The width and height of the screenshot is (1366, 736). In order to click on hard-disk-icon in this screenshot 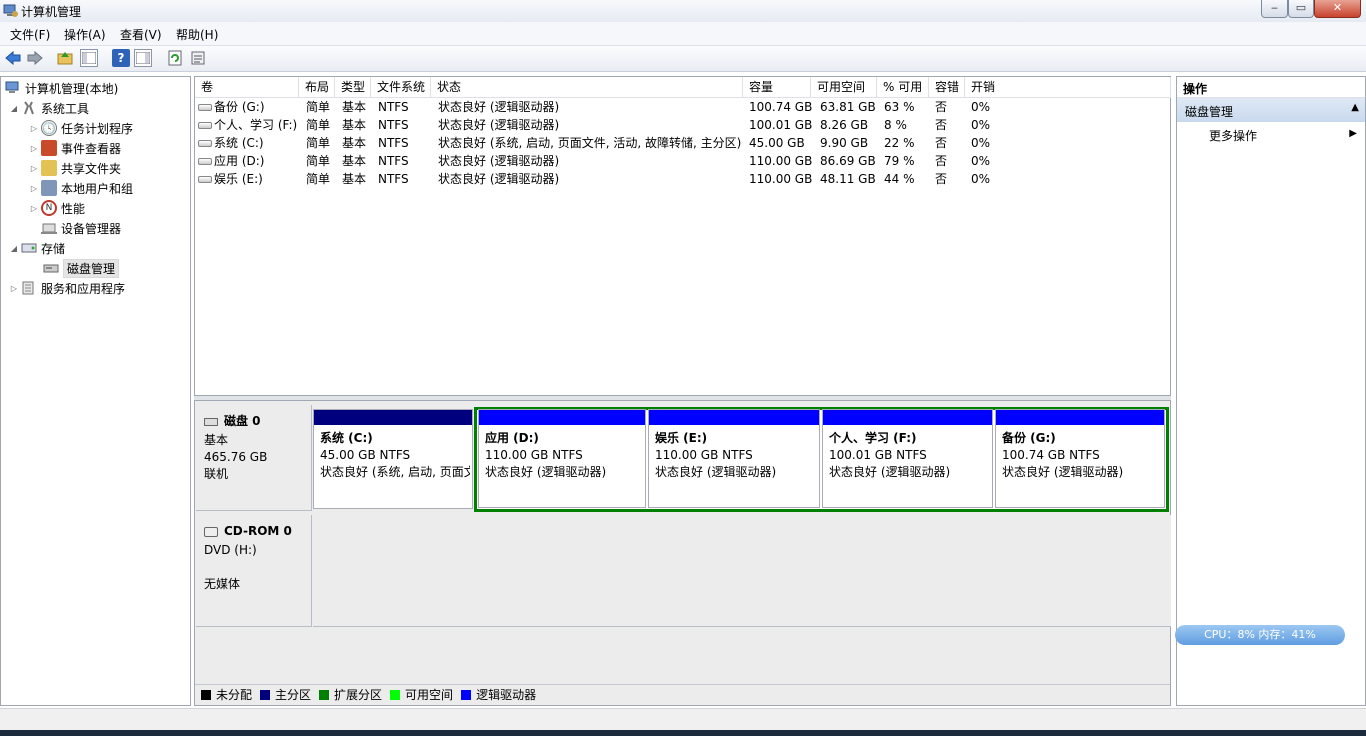, I will do `click(211, 421)`.